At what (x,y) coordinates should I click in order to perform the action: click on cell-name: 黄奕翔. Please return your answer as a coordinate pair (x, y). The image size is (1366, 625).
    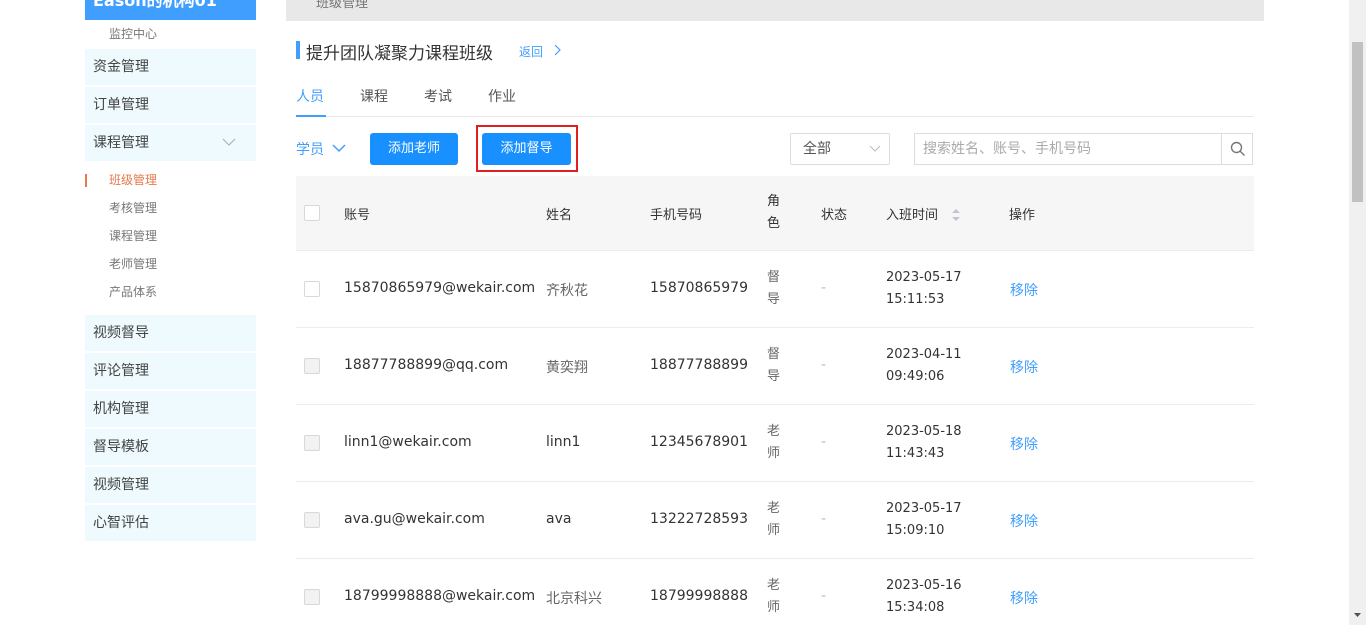
    Looking at the image, I should click on (567, 368).